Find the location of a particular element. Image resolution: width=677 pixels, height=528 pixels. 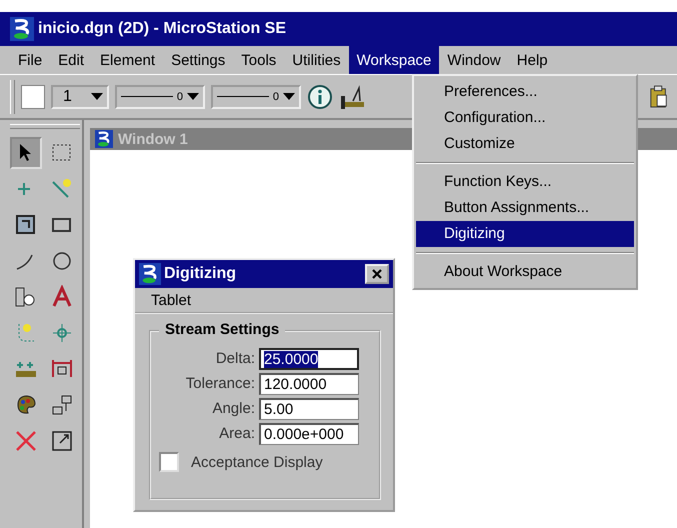

menu-item: Tablet is located at coordinates (171, 300).